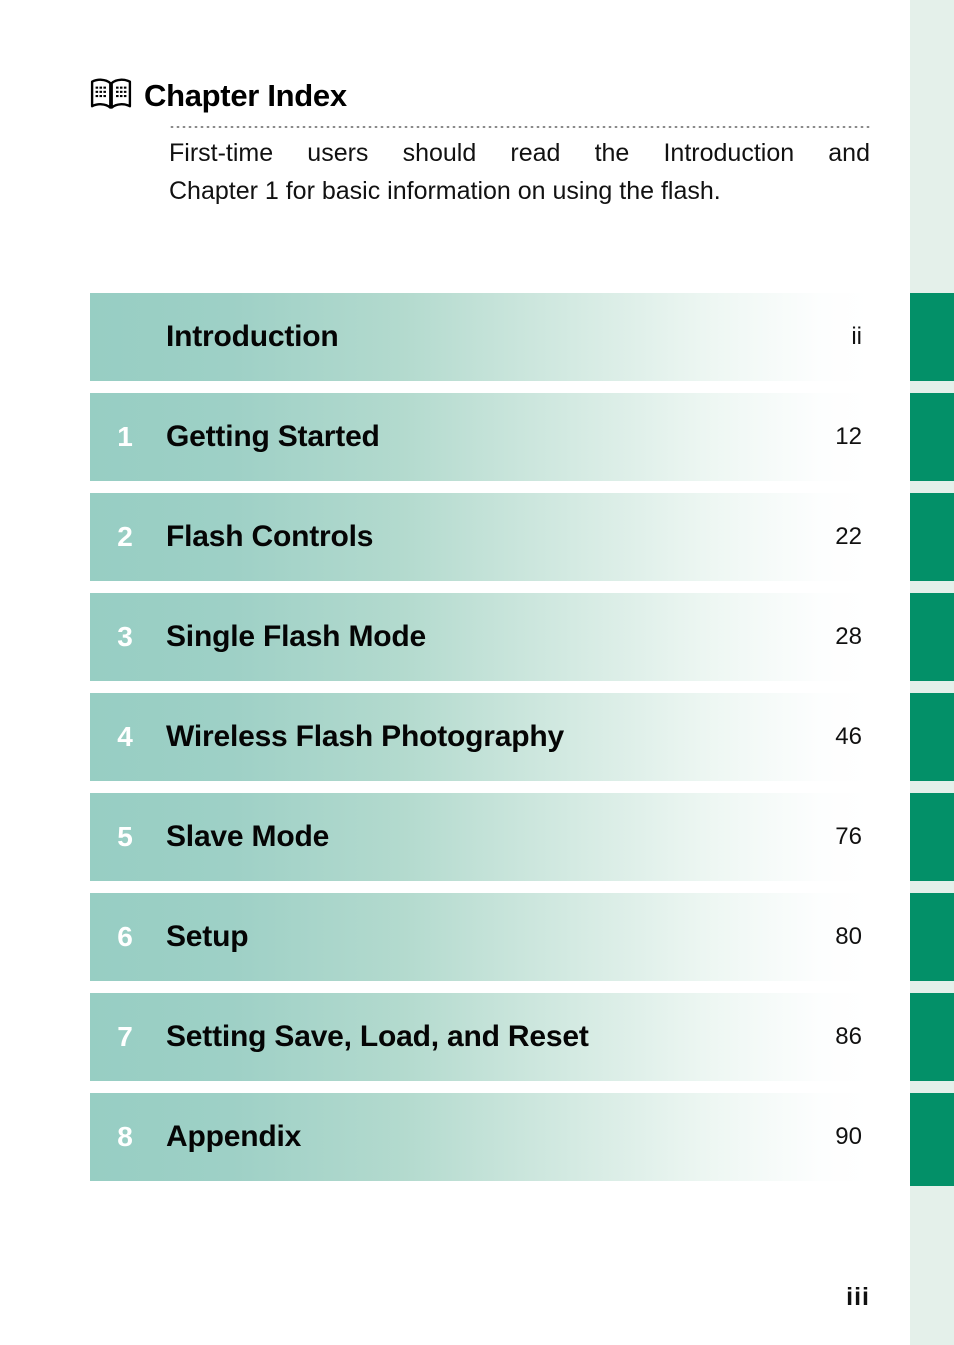  What do you see at coordinates (125, 636) in the screenshot?
I see `chapter-number: 3` at bounding box center [125, 636].